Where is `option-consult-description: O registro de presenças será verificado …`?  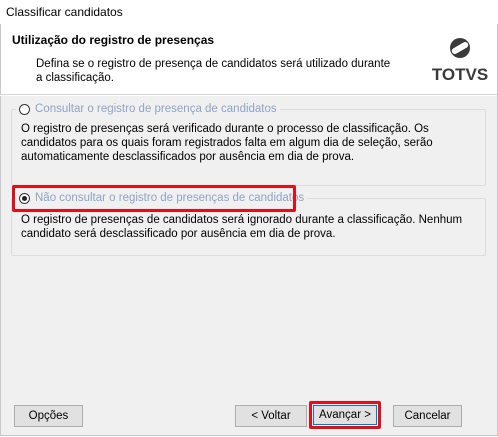
option-consult-description: O registro de presenças será verificado … is located at coordinates (227, 143).